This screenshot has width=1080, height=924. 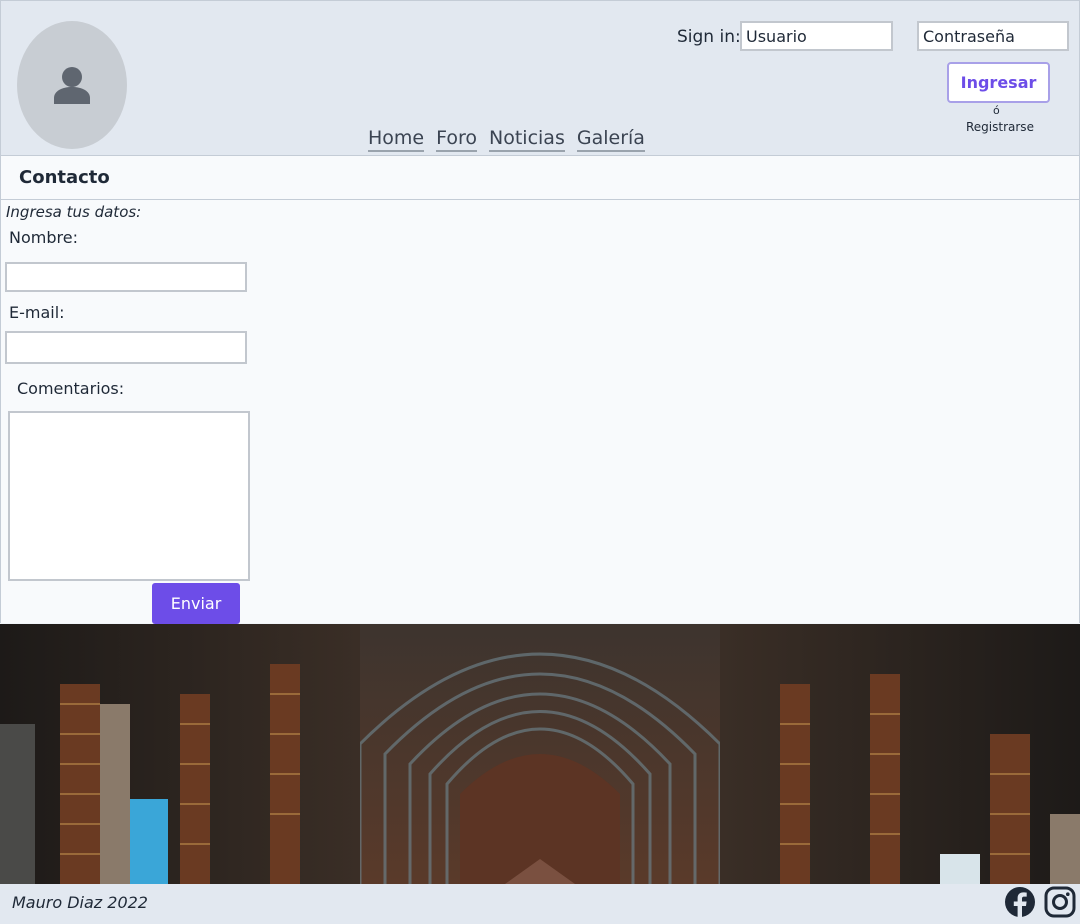 I want to click on comments-textarea, so click(x=129, y=496).